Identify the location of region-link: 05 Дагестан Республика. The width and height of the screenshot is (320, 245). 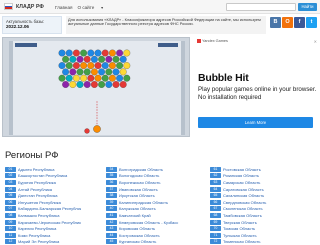
(43, 195).